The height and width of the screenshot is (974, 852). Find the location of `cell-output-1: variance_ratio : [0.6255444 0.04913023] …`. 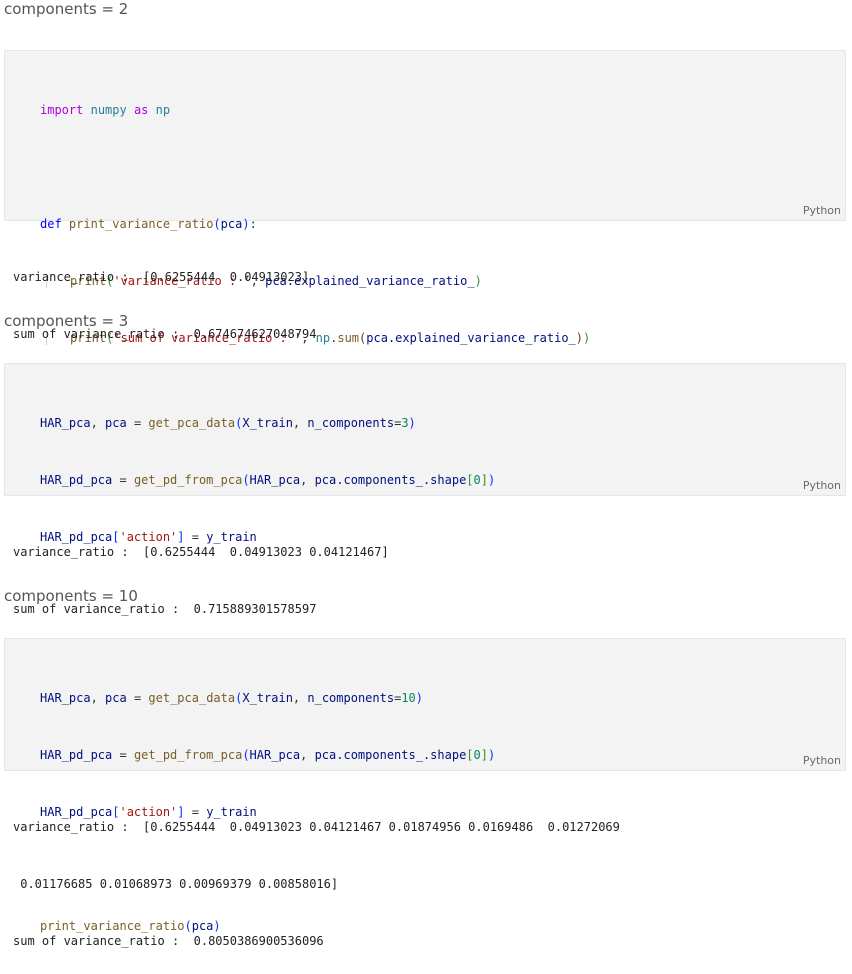

cell-output-1: variance_ratio : [0.6255444 0.04913023] … is located at coordinates (164, 296).